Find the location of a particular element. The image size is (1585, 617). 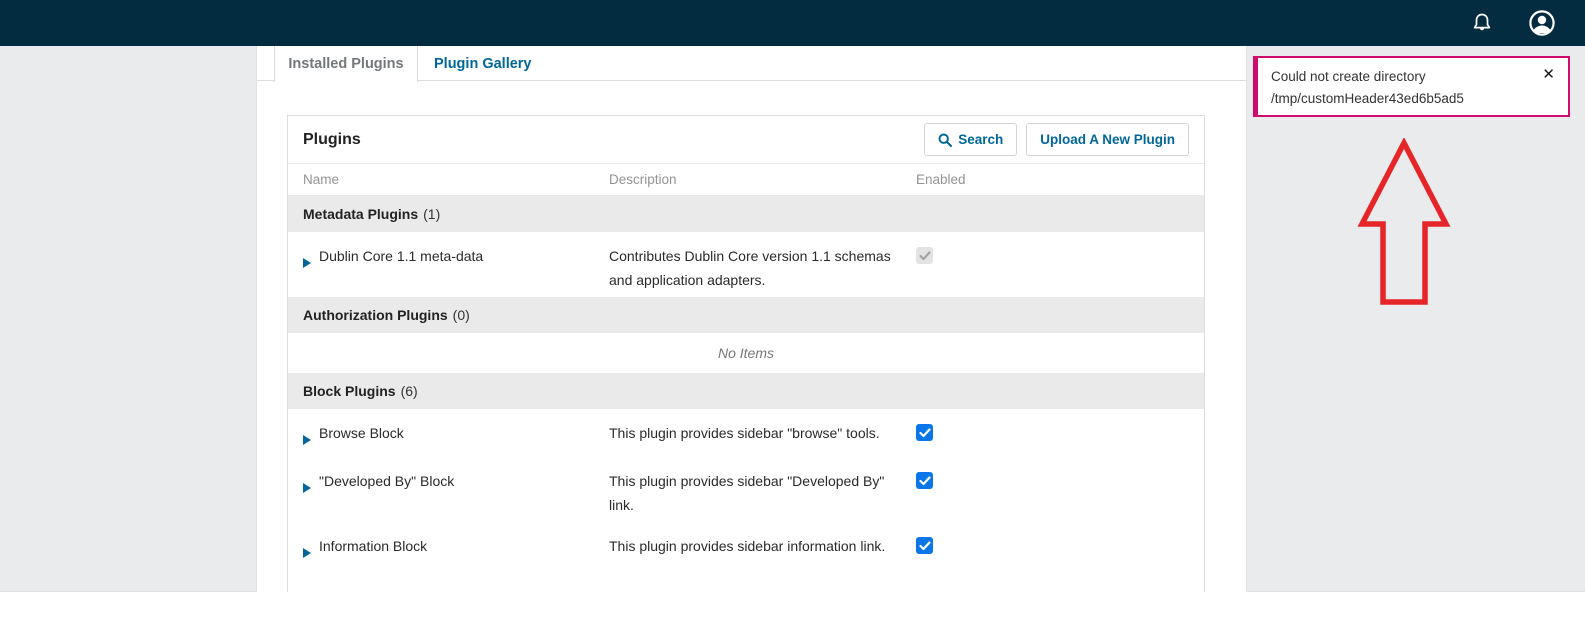

tab-installed-plugins: Installed Plugins is located at coordinates (346, 64).